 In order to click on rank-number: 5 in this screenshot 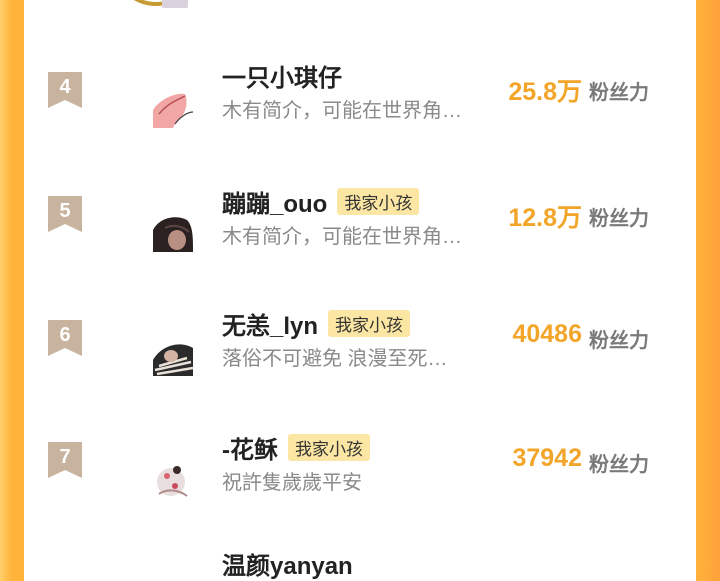, I will do `click(65, 211)`.